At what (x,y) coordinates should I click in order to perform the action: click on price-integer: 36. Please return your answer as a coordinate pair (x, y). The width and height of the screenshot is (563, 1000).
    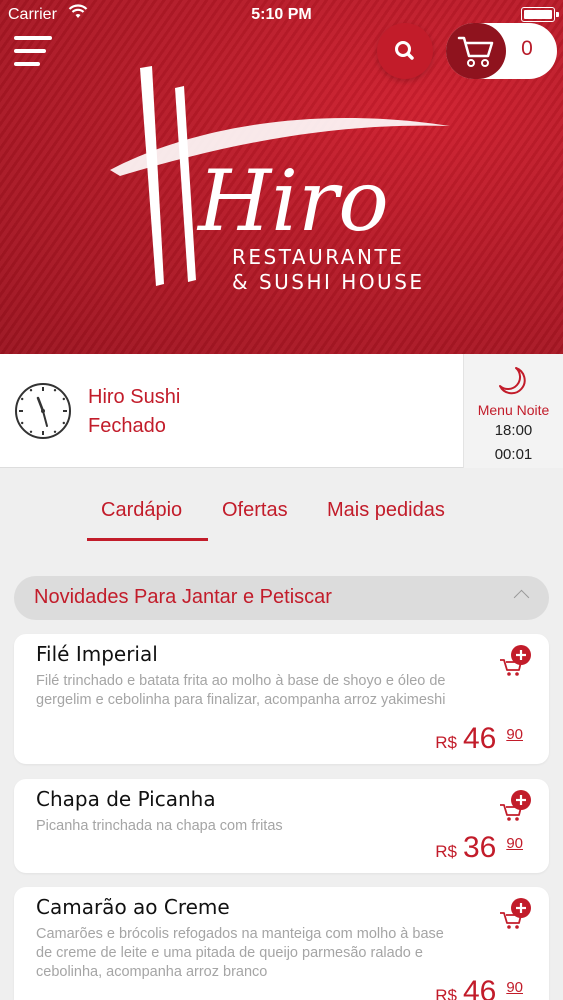
    Looking at the image, I should click on (479, 847).